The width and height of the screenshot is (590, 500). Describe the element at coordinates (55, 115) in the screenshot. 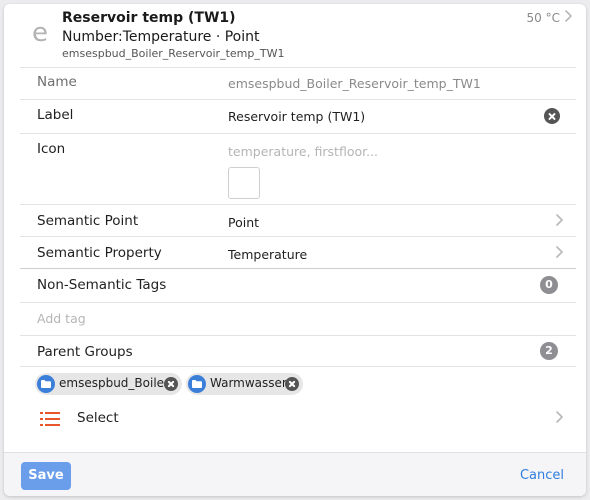

I see `label-label: Label` at that location.